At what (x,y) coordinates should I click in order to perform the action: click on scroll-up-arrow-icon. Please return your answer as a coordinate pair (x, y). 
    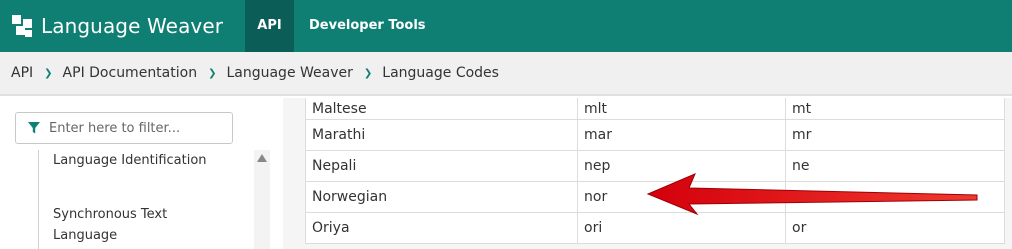
    Looking at the image, I should click on (262, 158).